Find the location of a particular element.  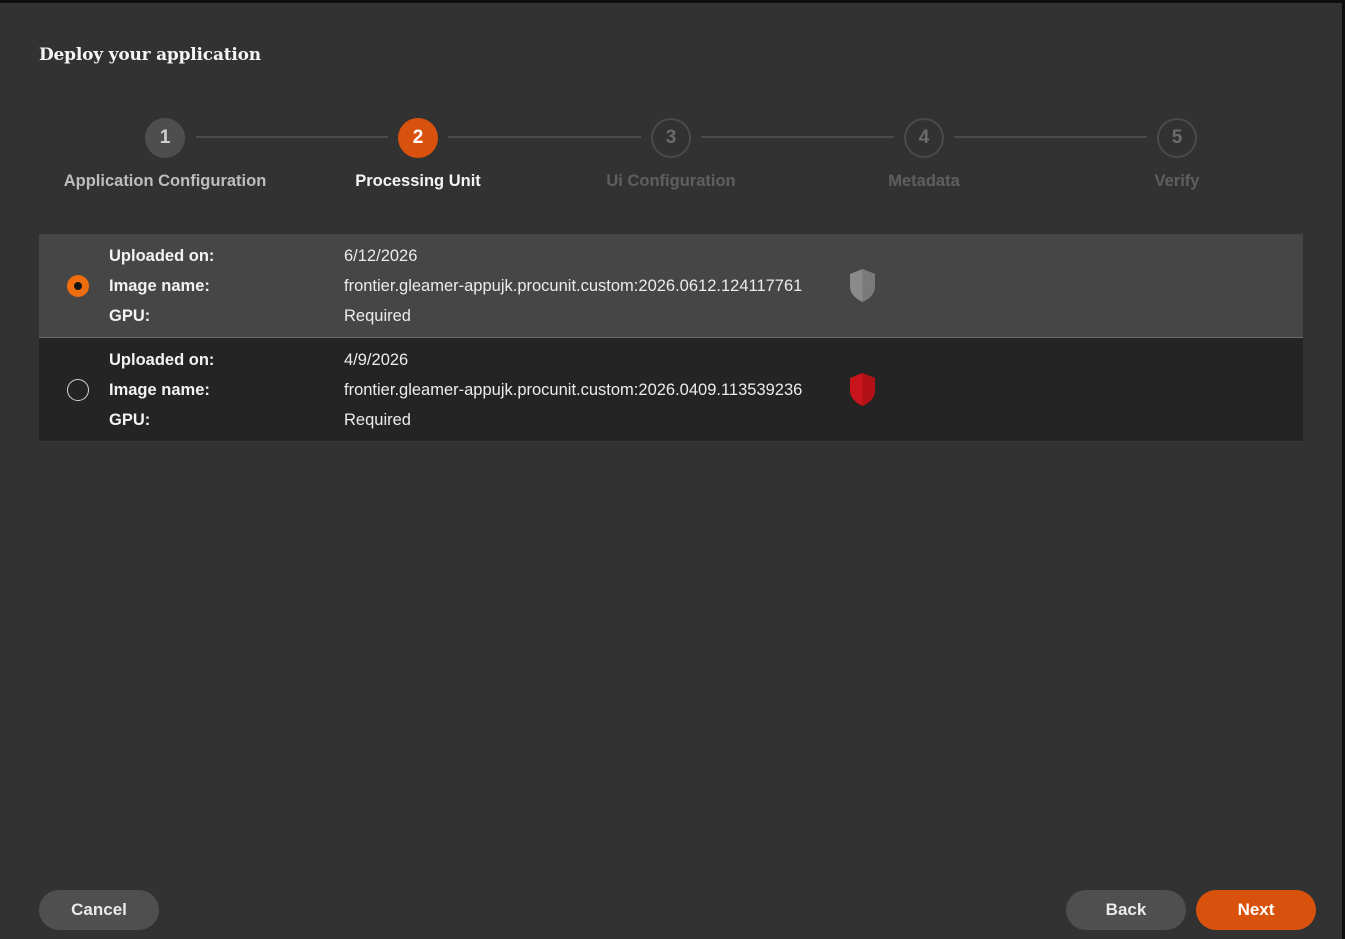

cancel-button: Cancel is located at coordinates (99, 910).